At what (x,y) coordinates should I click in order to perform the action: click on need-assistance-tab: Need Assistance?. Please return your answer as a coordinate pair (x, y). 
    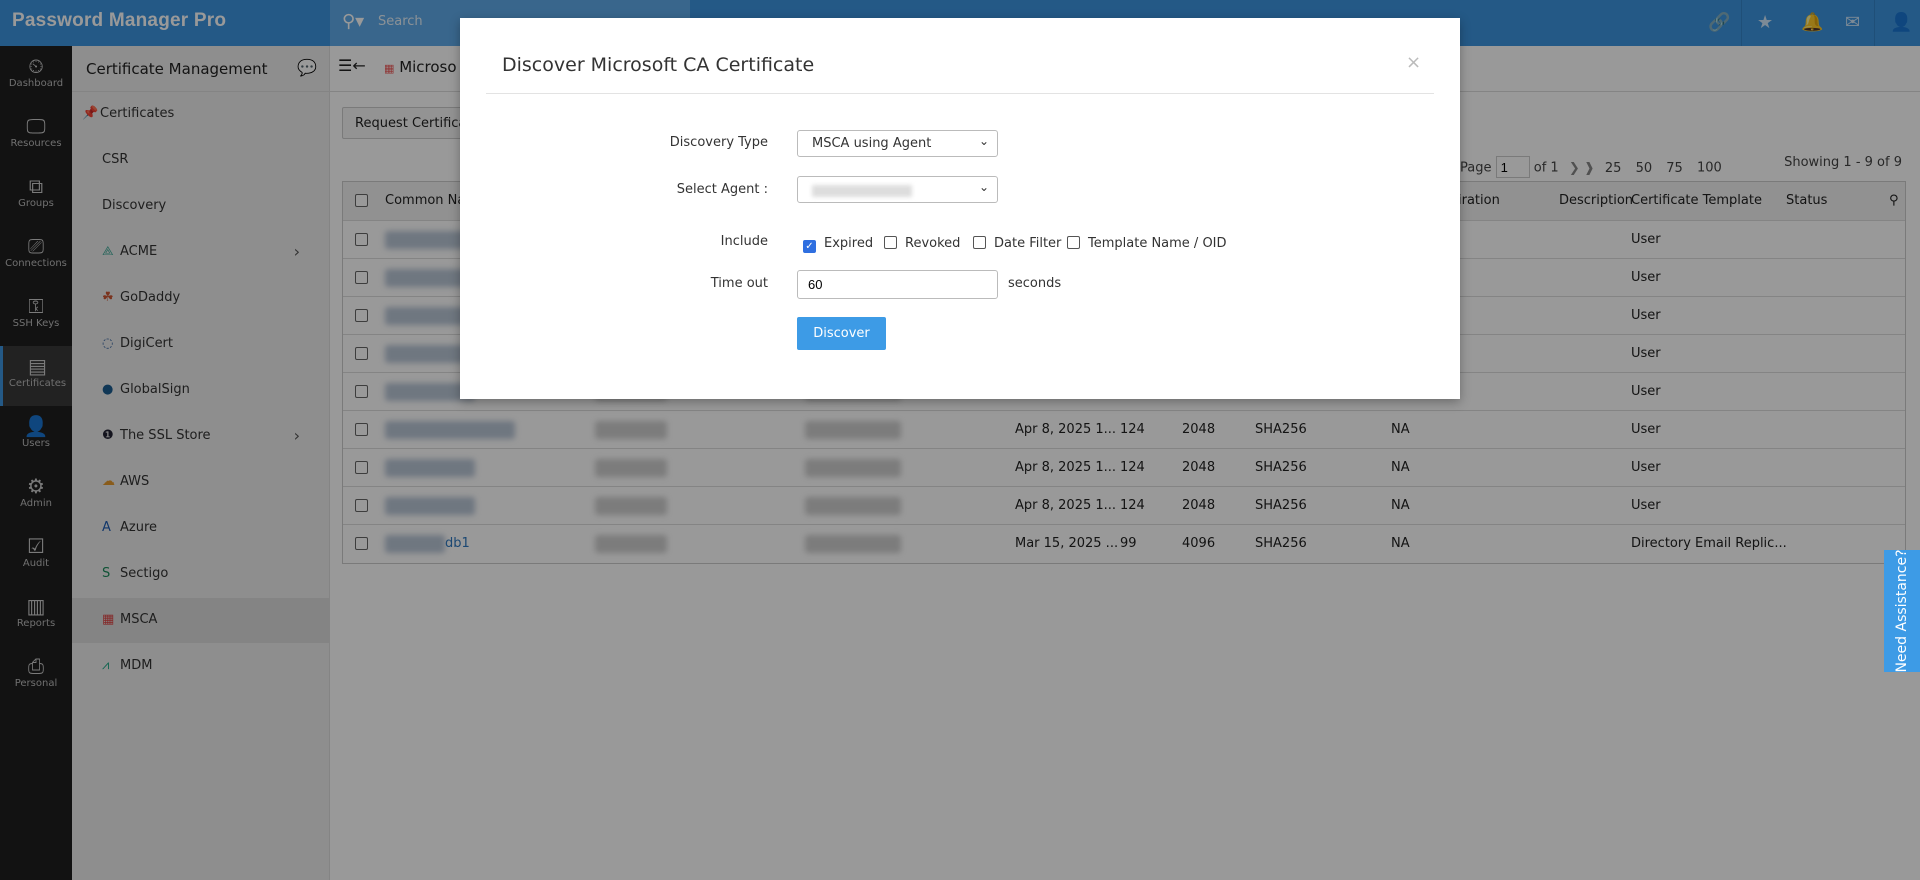
    Looking at the image, I should click on (1902, 611).